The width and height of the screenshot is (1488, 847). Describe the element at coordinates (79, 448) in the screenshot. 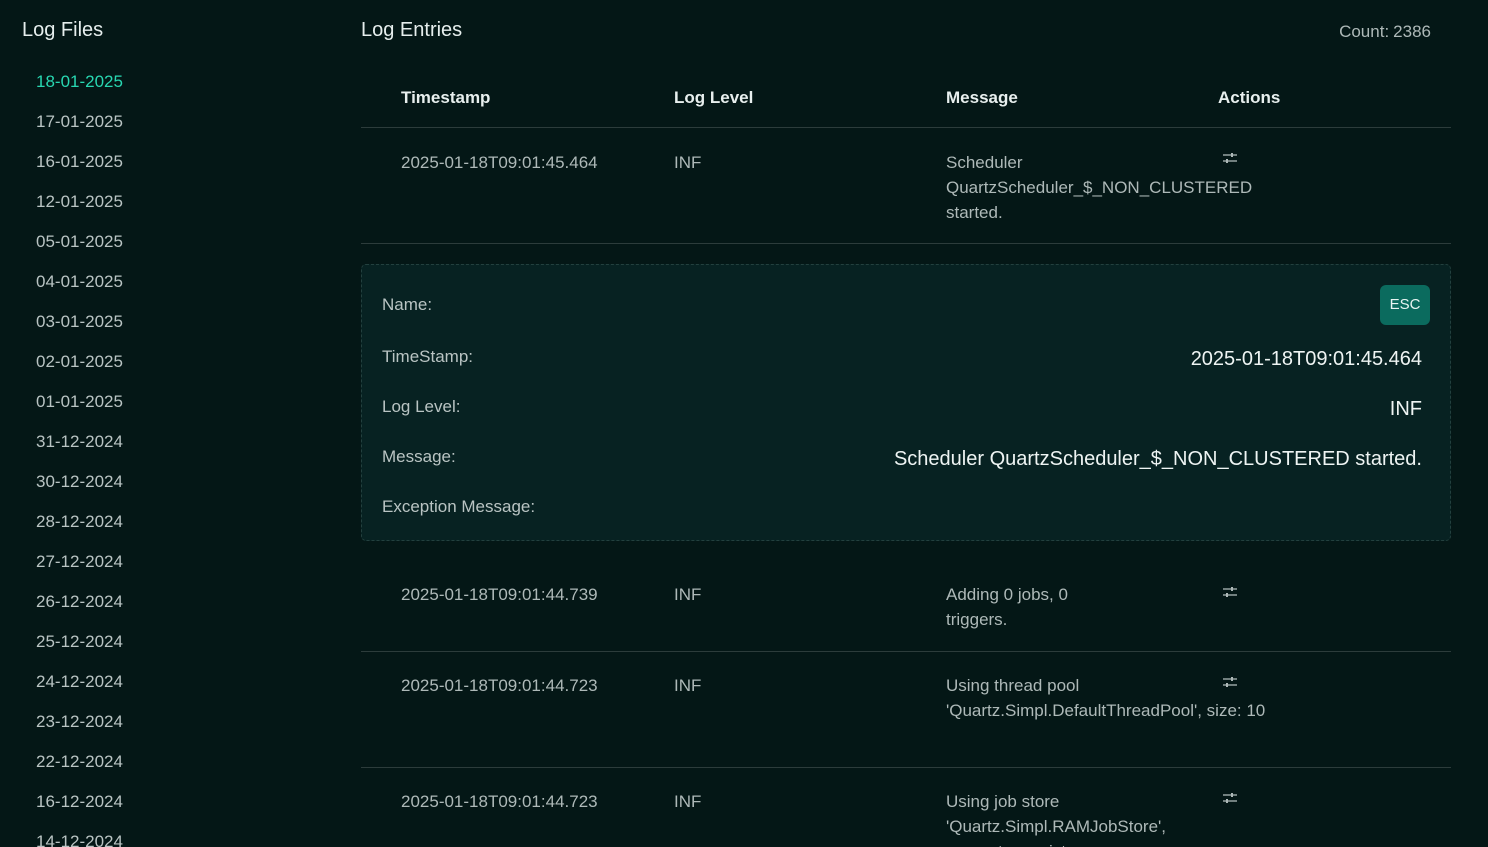

I see `log-file-item: 31-12-2024` at that location.